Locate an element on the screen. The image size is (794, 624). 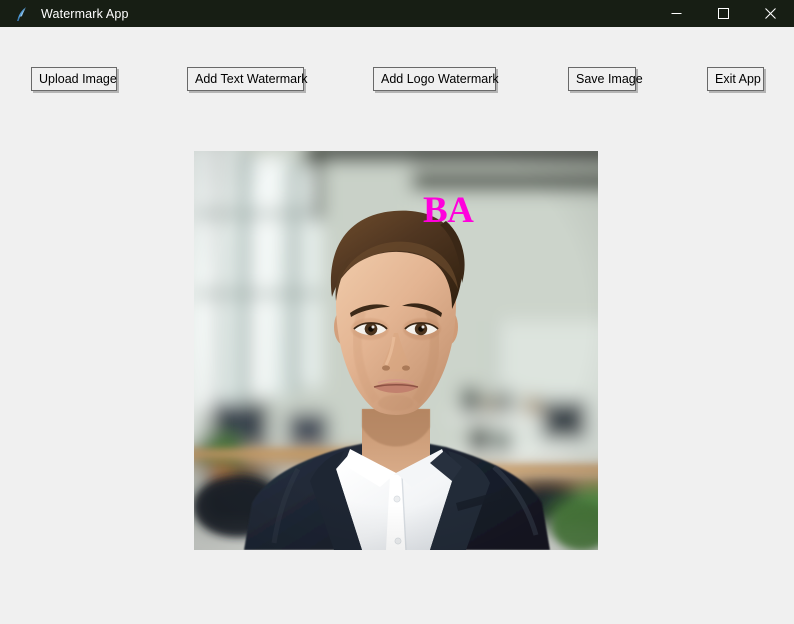
feather-quill-icon is located at coordinates (22, 14).